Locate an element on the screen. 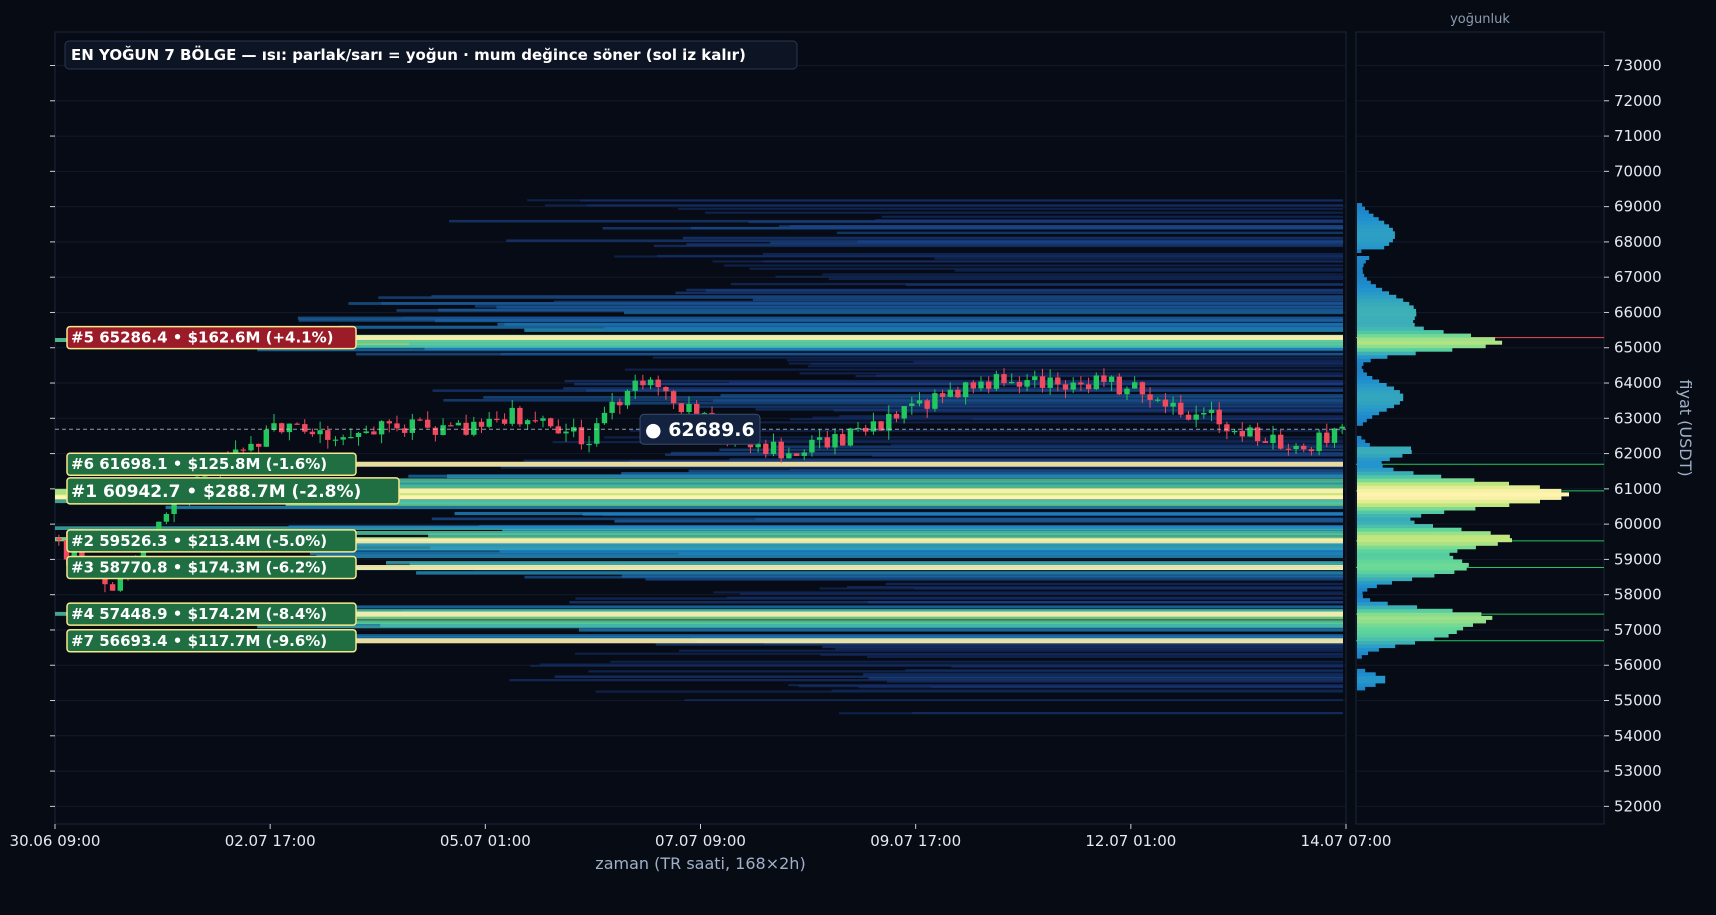 This screenshot has height=915, width=1716. x-tick-label: 09.07 17:00 is located at coordinates (915, 841).